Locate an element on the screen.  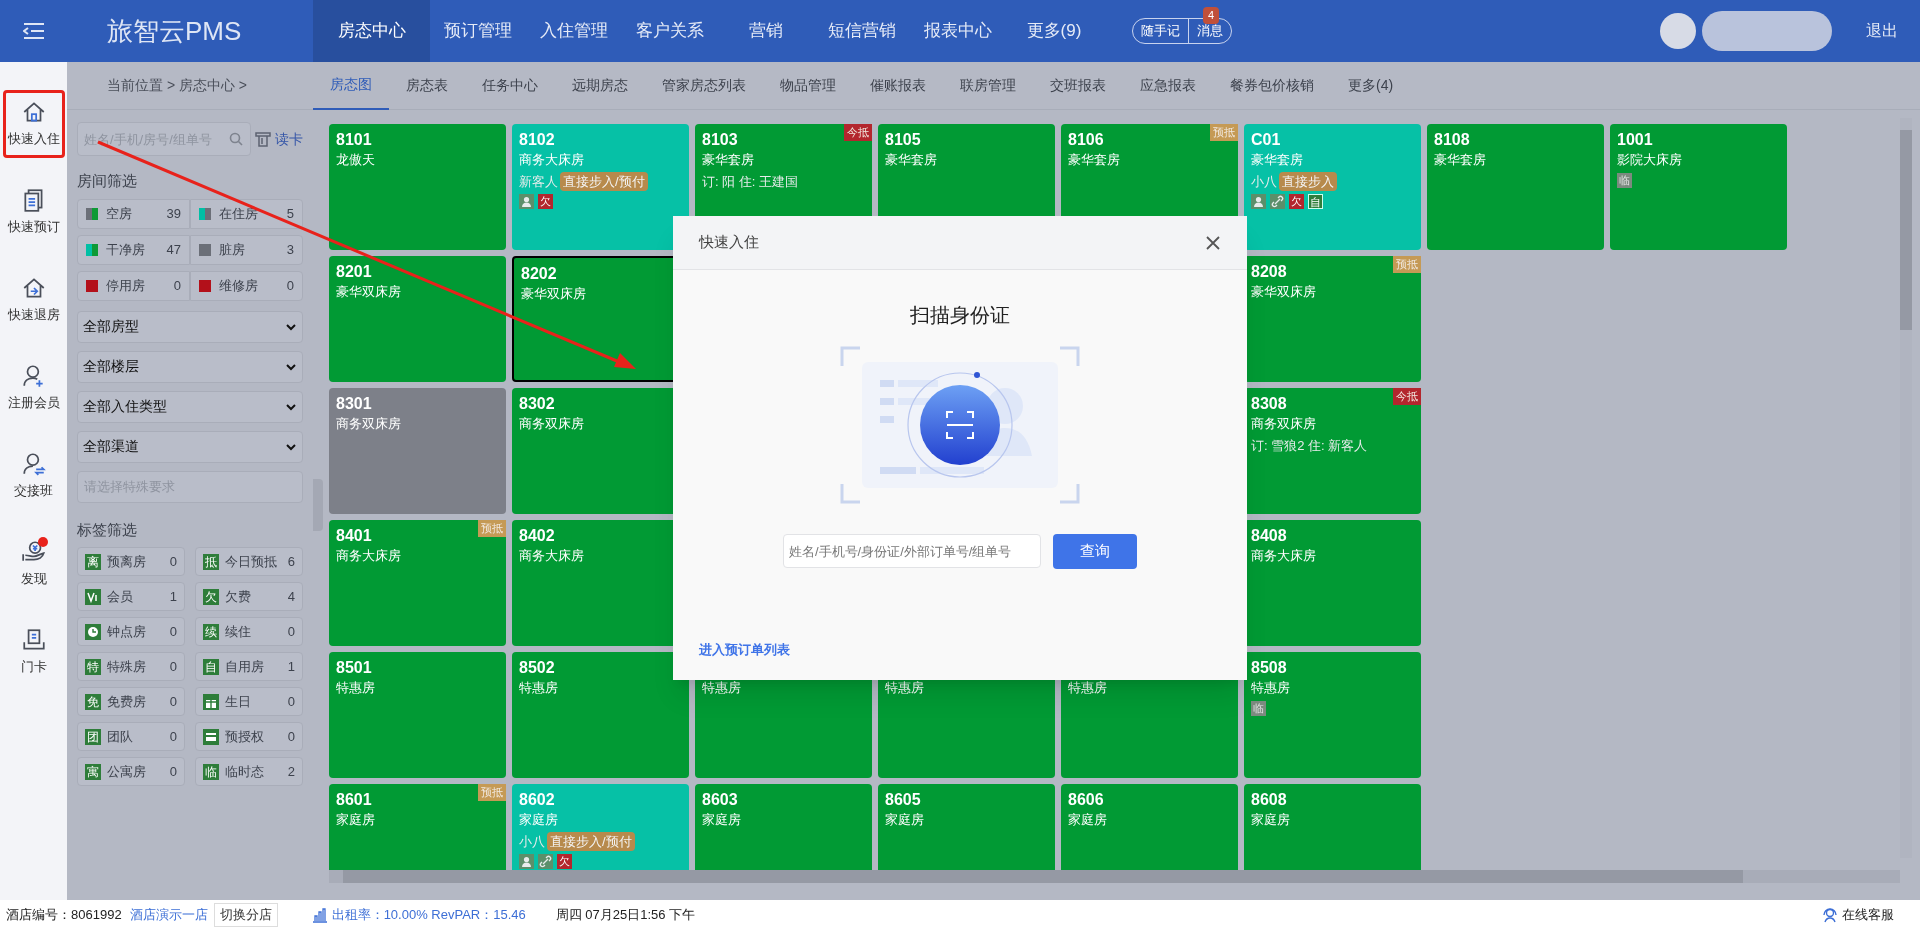
room-tile: 8501 特惠房 is located at coordinates (417, 715).